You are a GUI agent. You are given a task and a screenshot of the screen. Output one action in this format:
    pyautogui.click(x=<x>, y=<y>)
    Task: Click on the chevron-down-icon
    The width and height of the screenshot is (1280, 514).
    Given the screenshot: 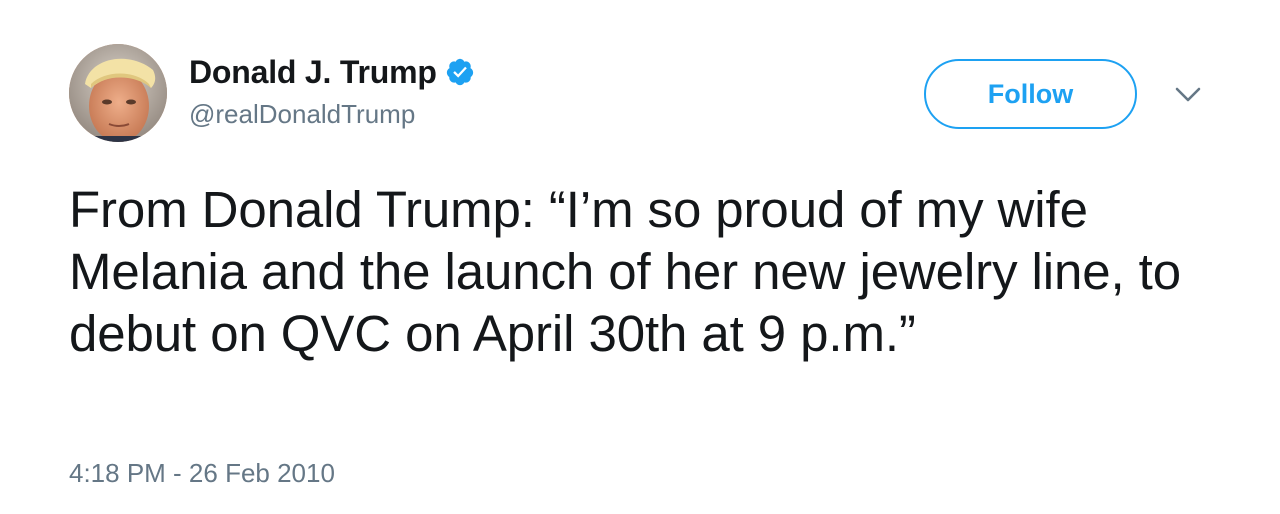 What is the action you would take?
    pyautogui.click(x=1188, y=95)
    